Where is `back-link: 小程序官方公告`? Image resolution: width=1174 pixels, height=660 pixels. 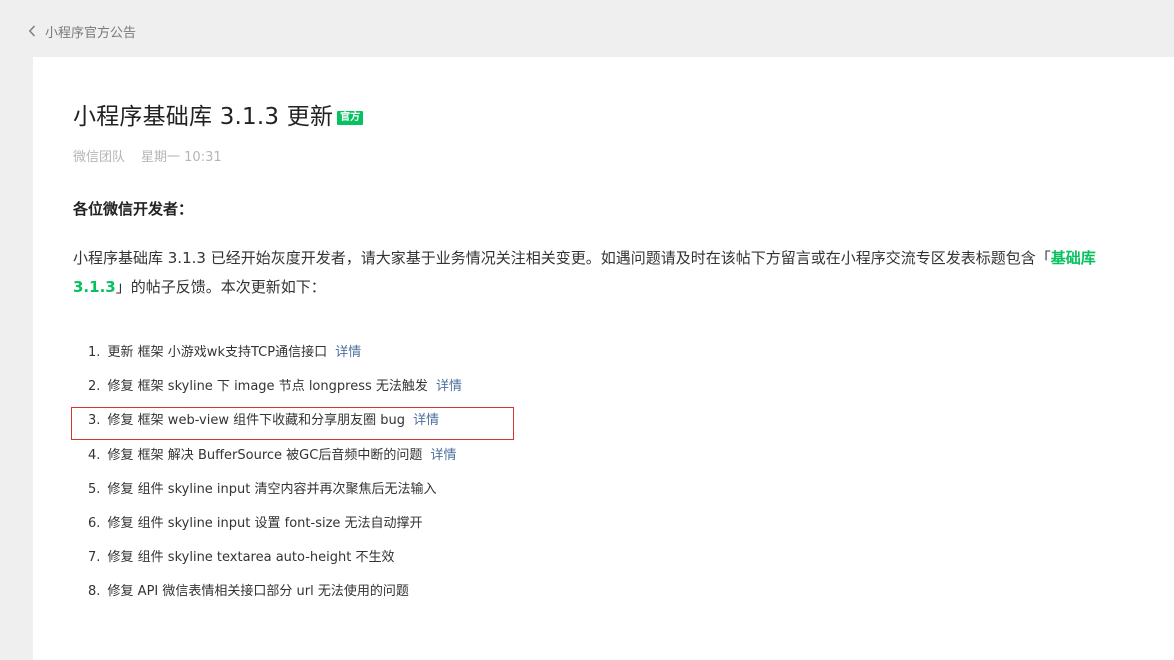
back-link: 小程序官方公告 is located at coordinates (82, 31).